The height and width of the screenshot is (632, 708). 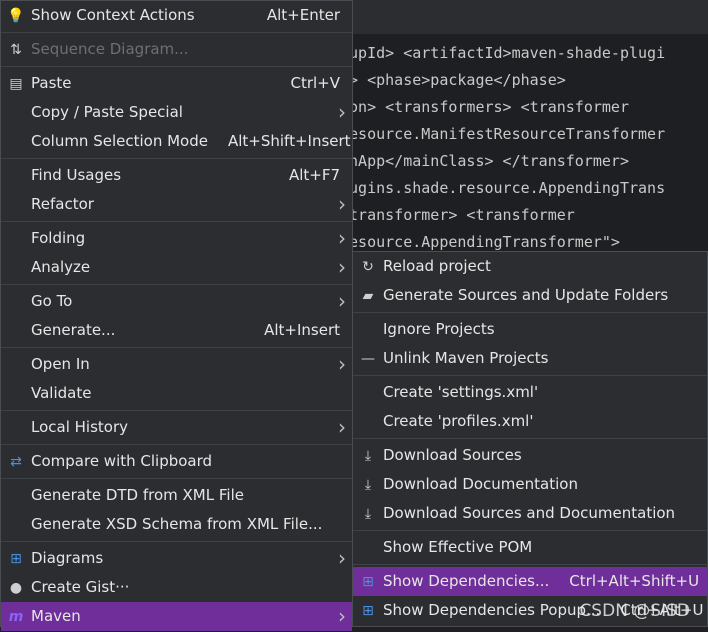 What do you see at coordinates (437, 266) in the screenshot?
I see `menu-item-label: Reload project` at bounding box center [437, 266].